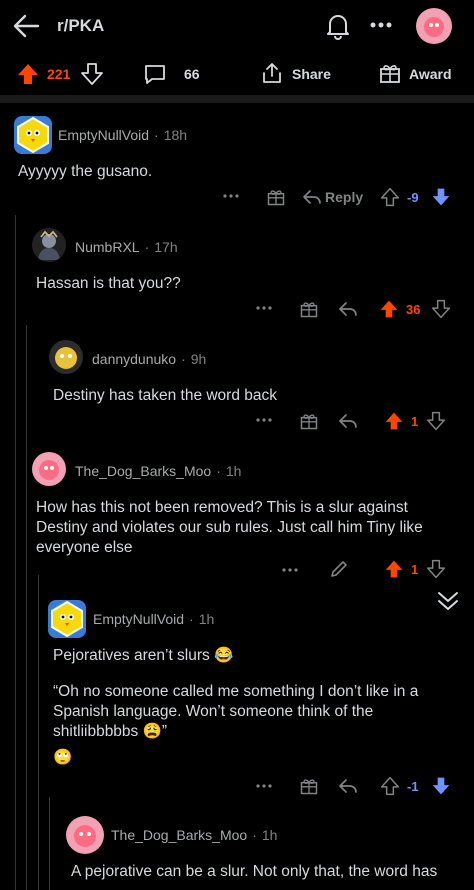 This screenshot has width=474, height=890. Describe the element at coordinates (237, 99) in the screenshot. I see `section-divider` at that location.